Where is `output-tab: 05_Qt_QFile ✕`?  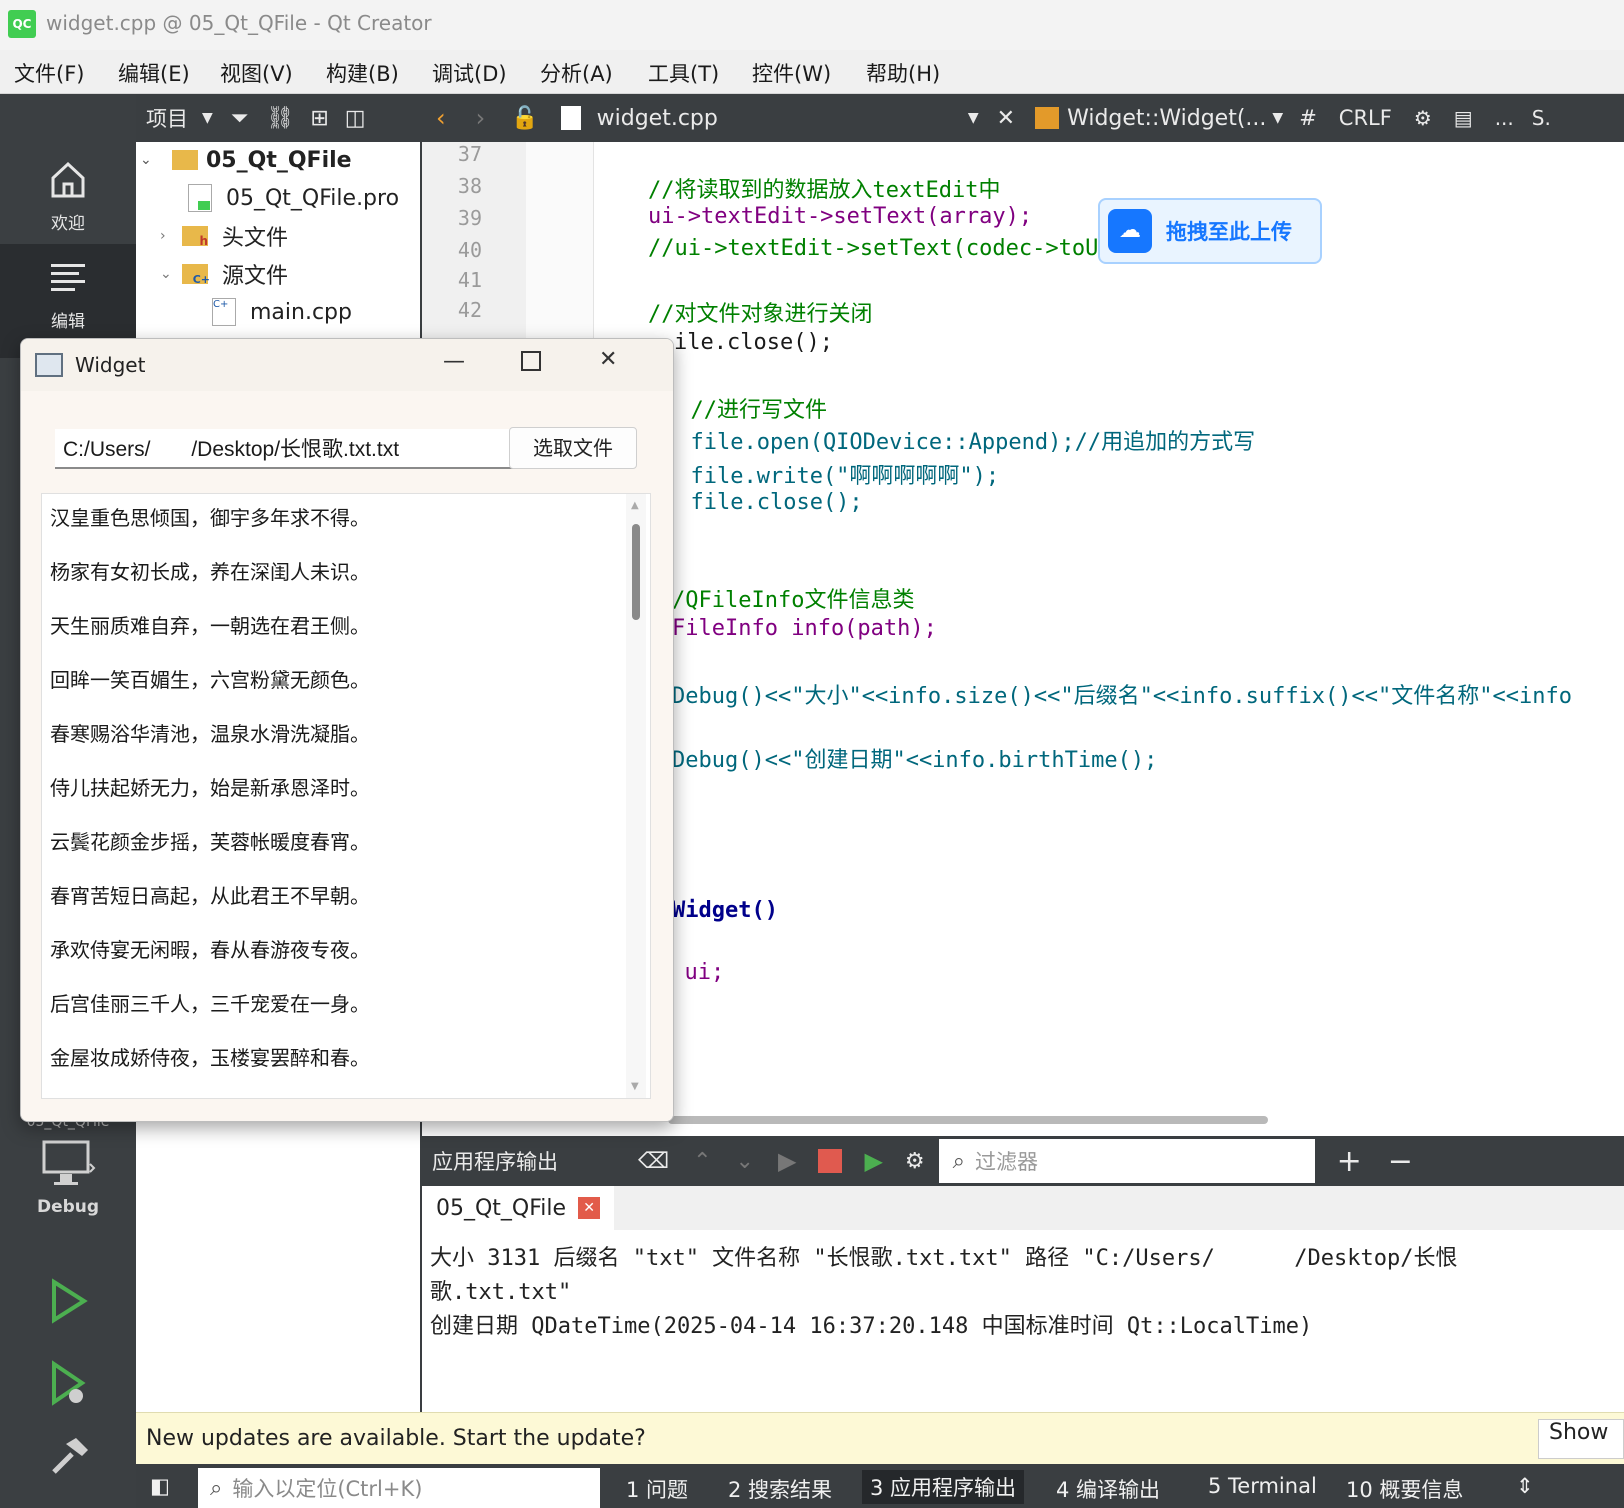 output-tab: 05_Qt_QFile ✕ is located at coordinates (518, 1208).